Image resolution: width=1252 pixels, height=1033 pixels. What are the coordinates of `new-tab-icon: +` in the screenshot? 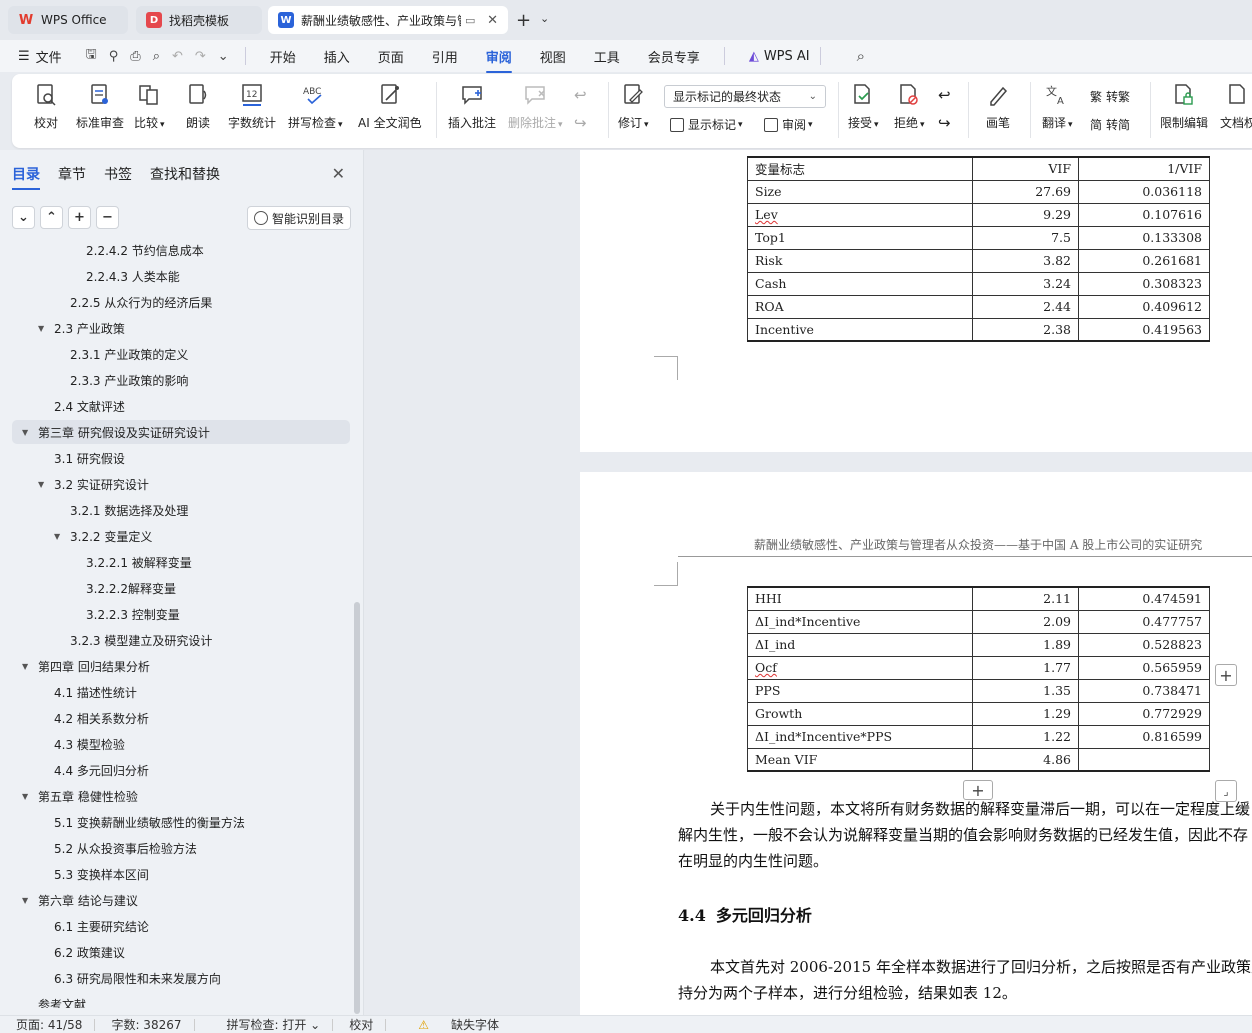 It's located at (523, 20).